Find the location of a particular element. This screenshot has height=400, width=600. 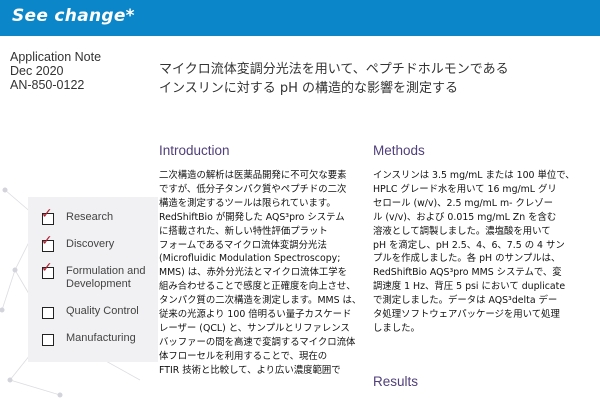

panel-item-label: Quality Control is located at coordinates (102, 311).